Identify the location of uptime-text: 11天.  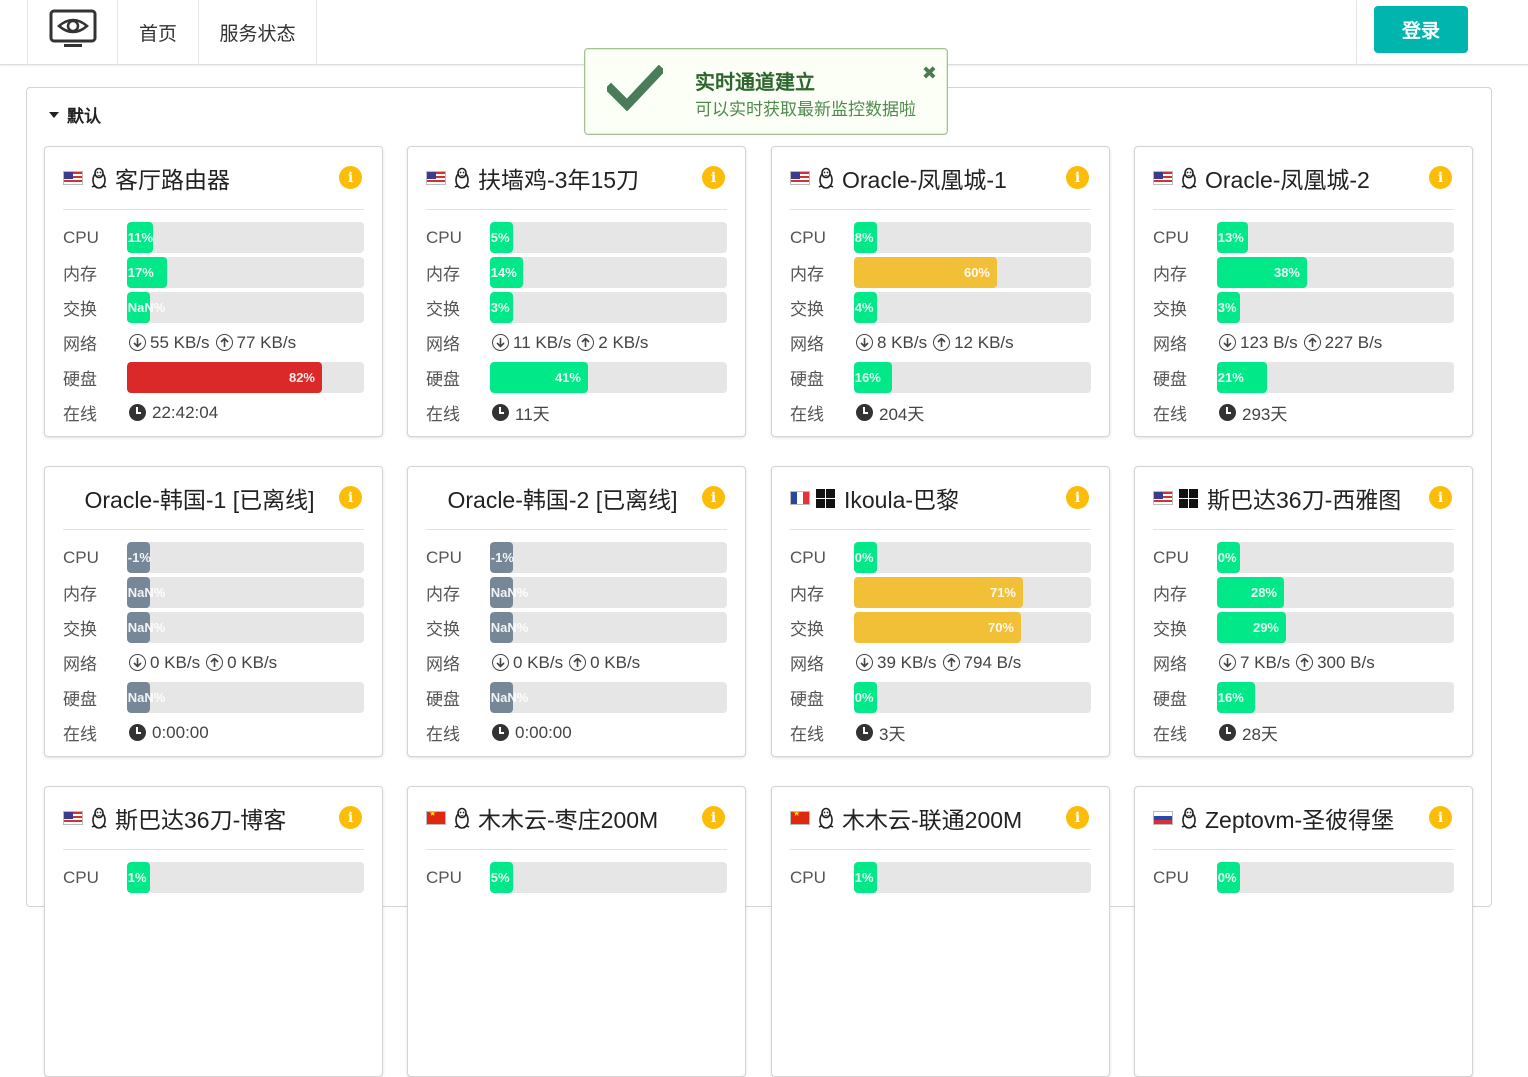
(532, 414).